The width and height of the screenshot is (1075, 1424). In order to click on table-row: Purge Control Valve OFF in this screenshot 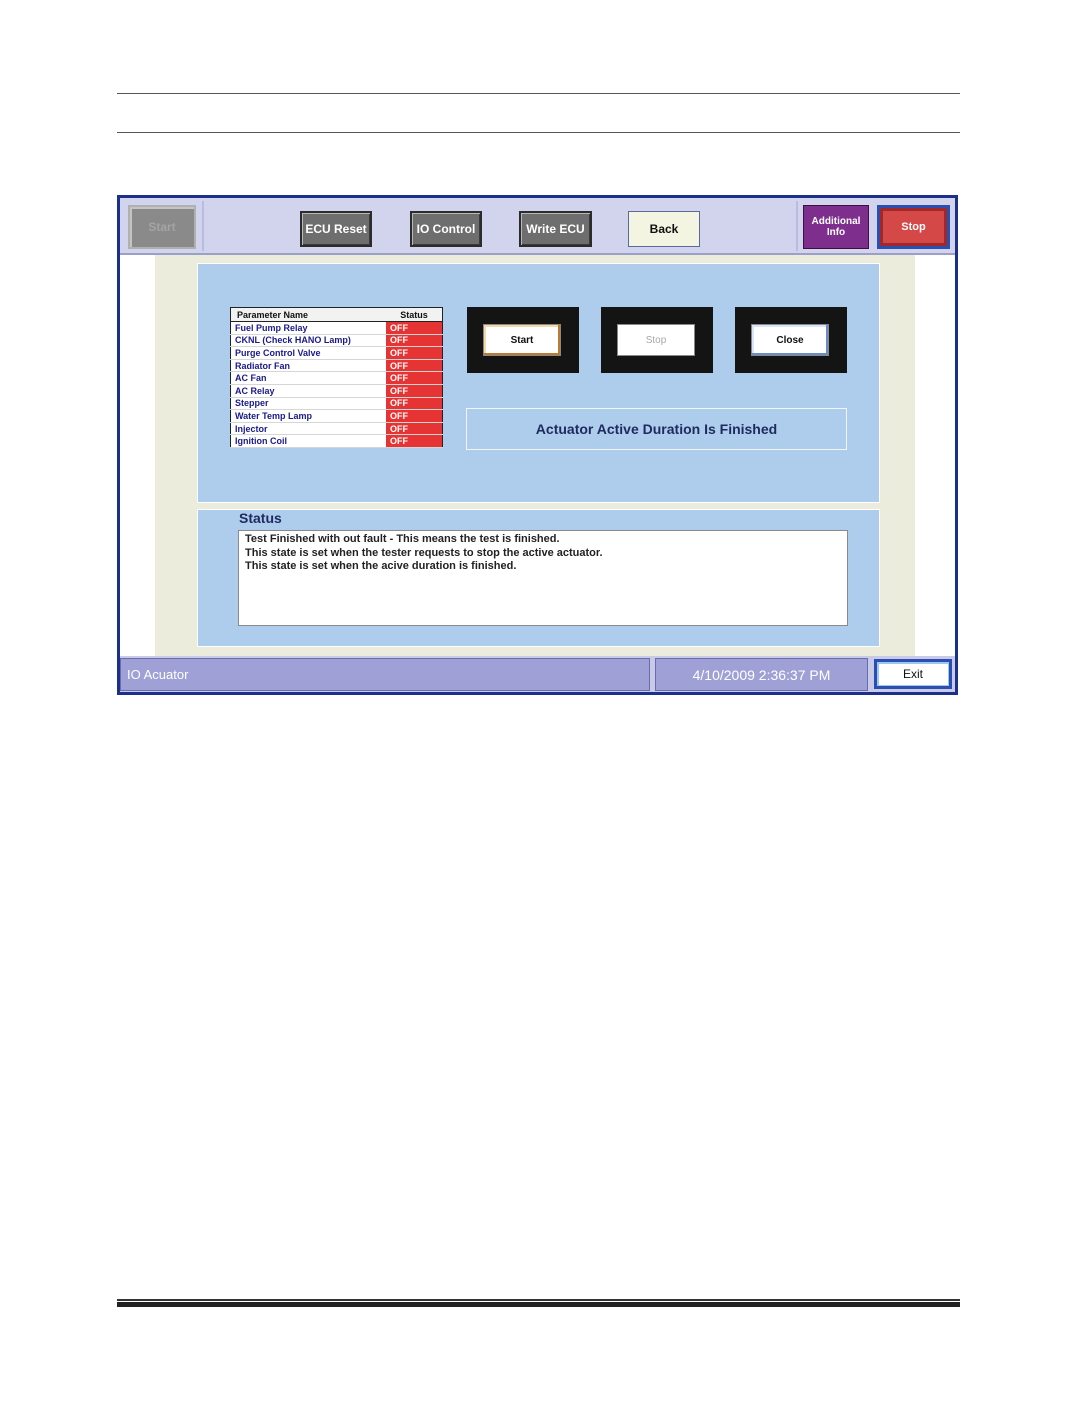, I will do `click(336, 353)`.